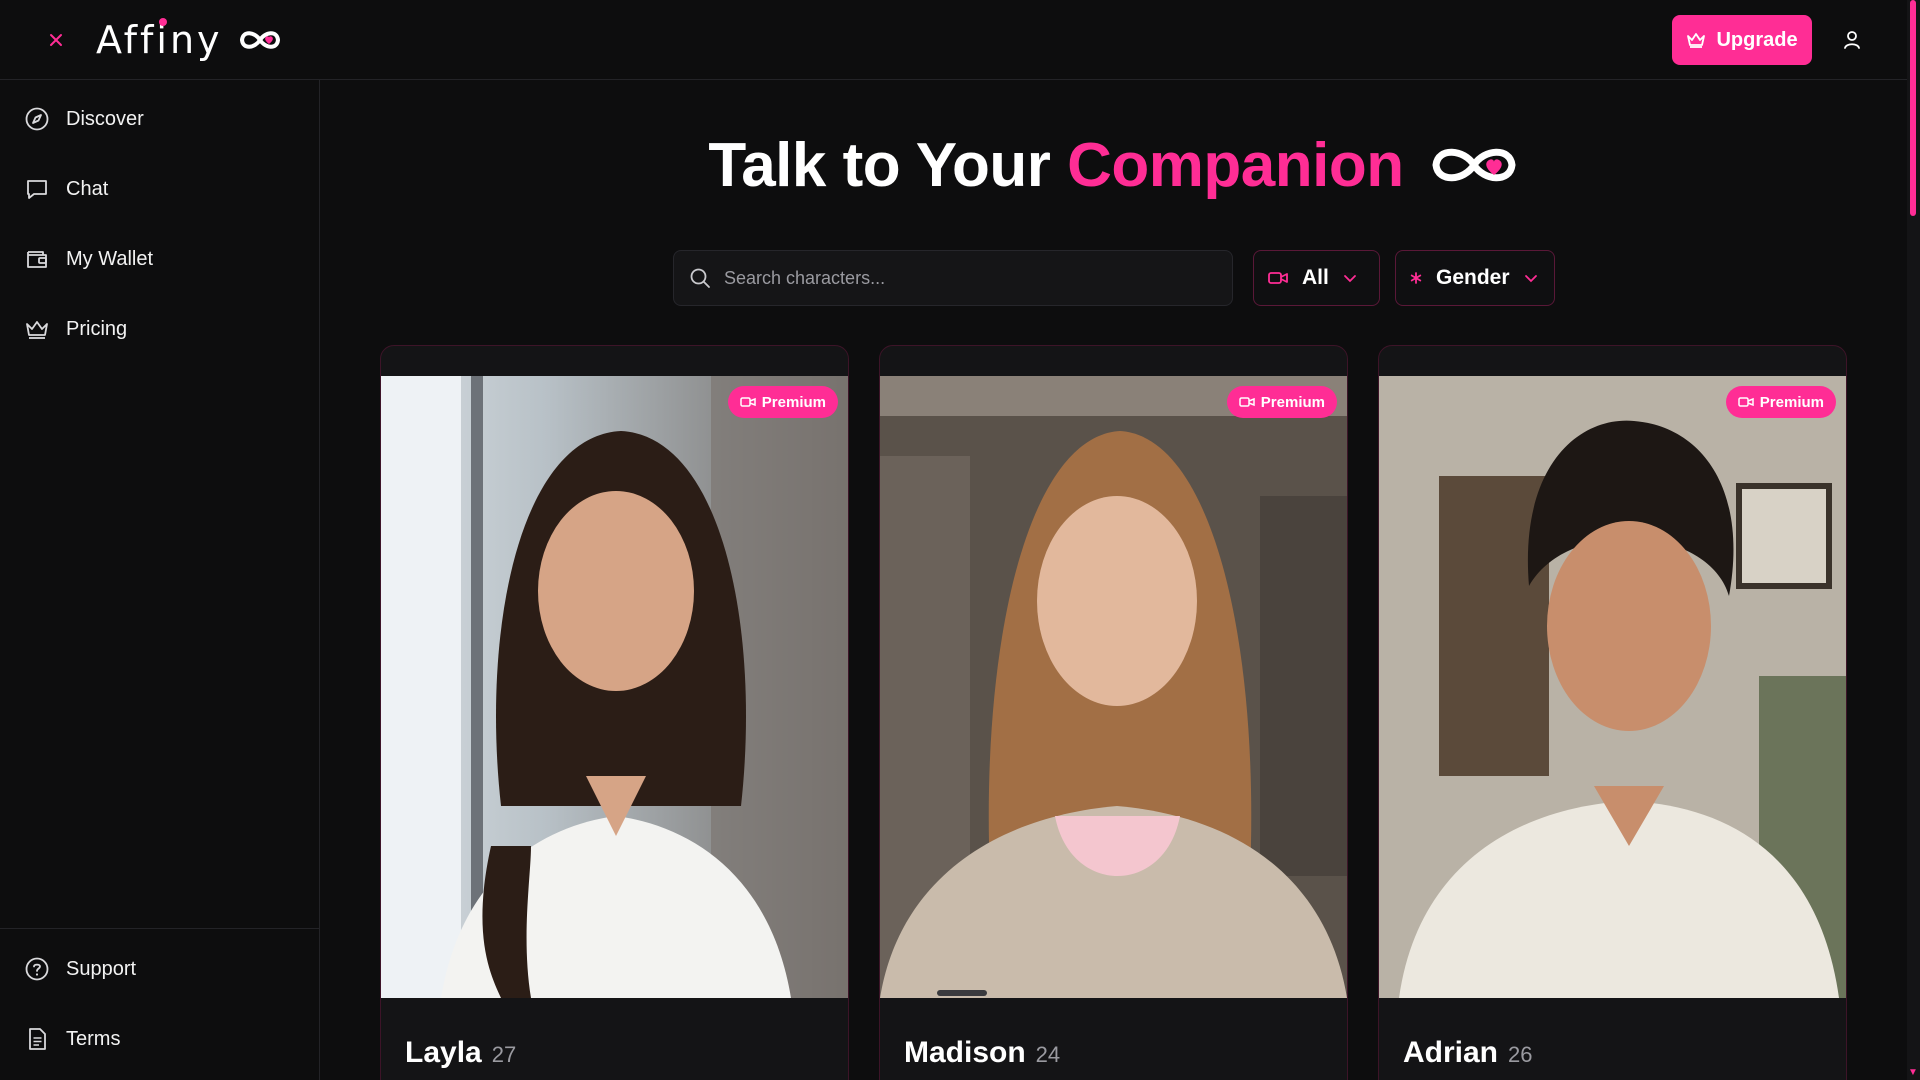 This screenshot has width=1920, height=1080. I want to click on type-filter-value: All, so click(1315, 277).